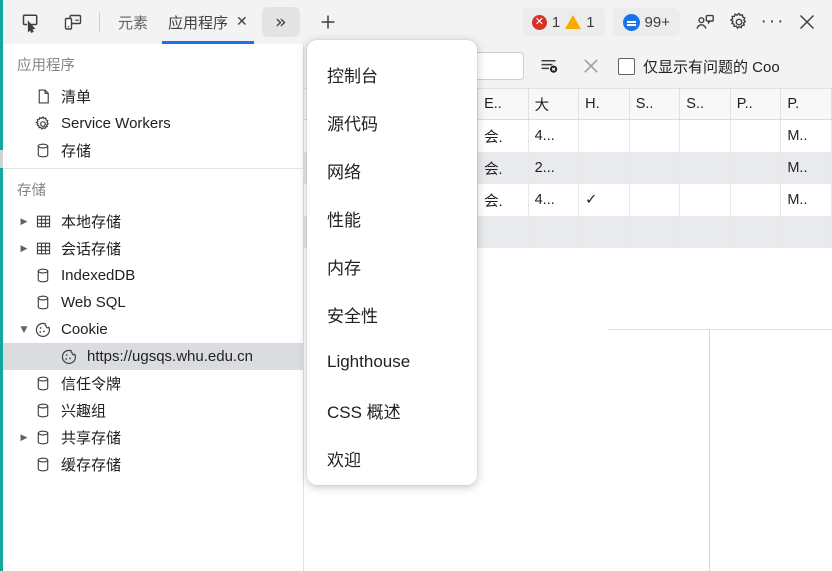  Describe the element at coordinates (392, 362) in the screenshot. I see `menu-item-lighthouse: Lighthouse` at that location.